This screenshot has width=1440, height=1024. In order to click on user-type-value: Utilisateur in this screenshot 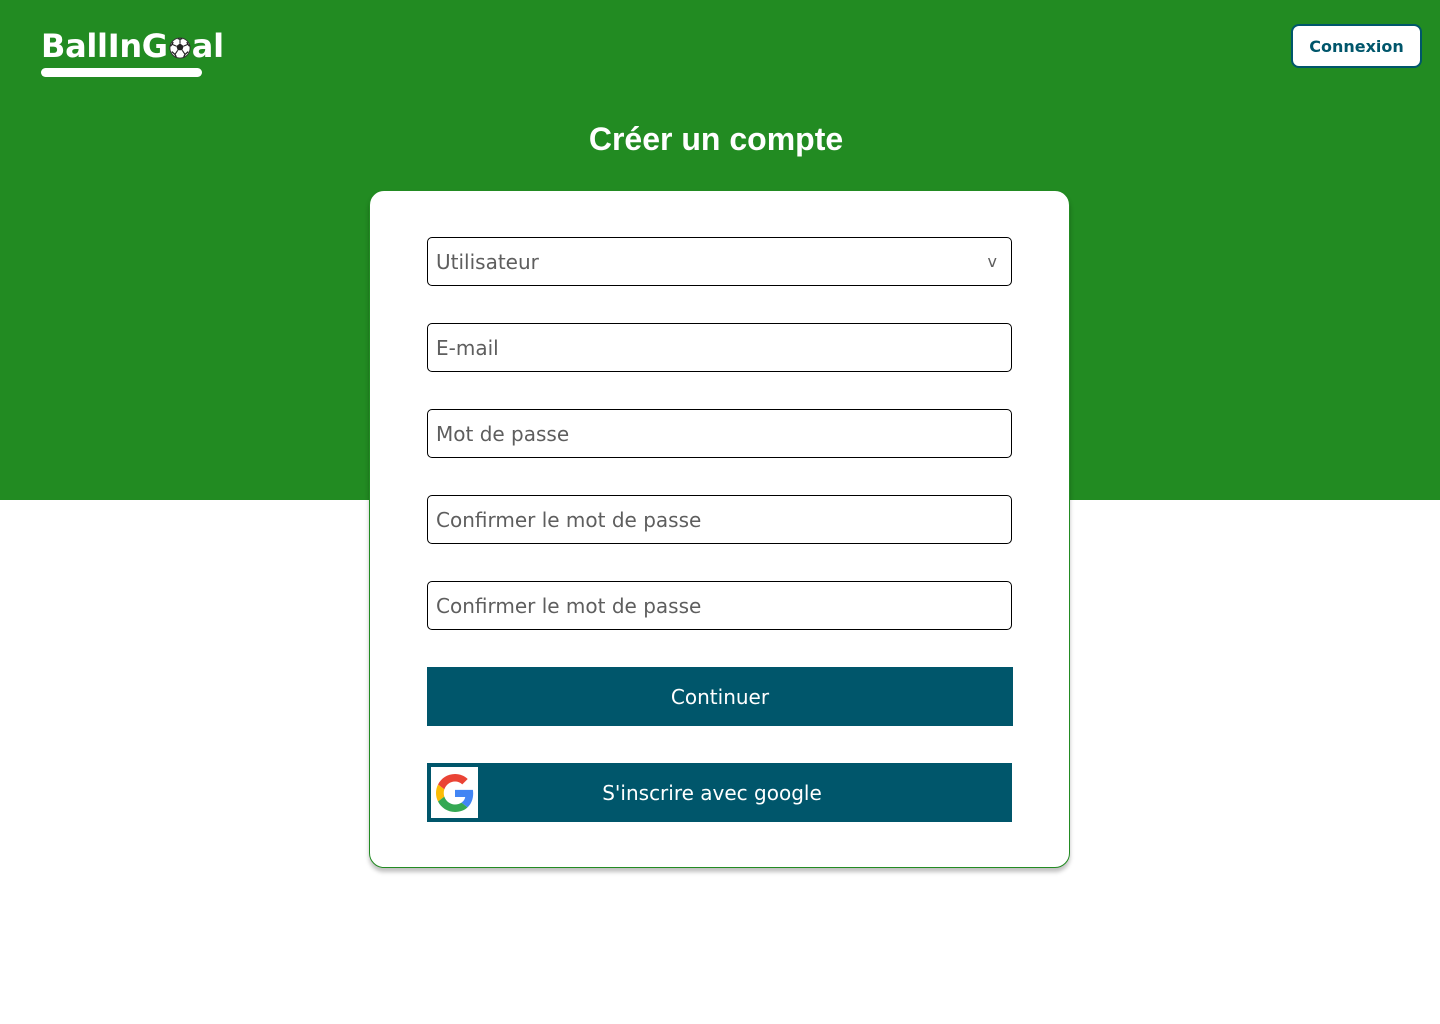, I will do `click(487, 261)`.